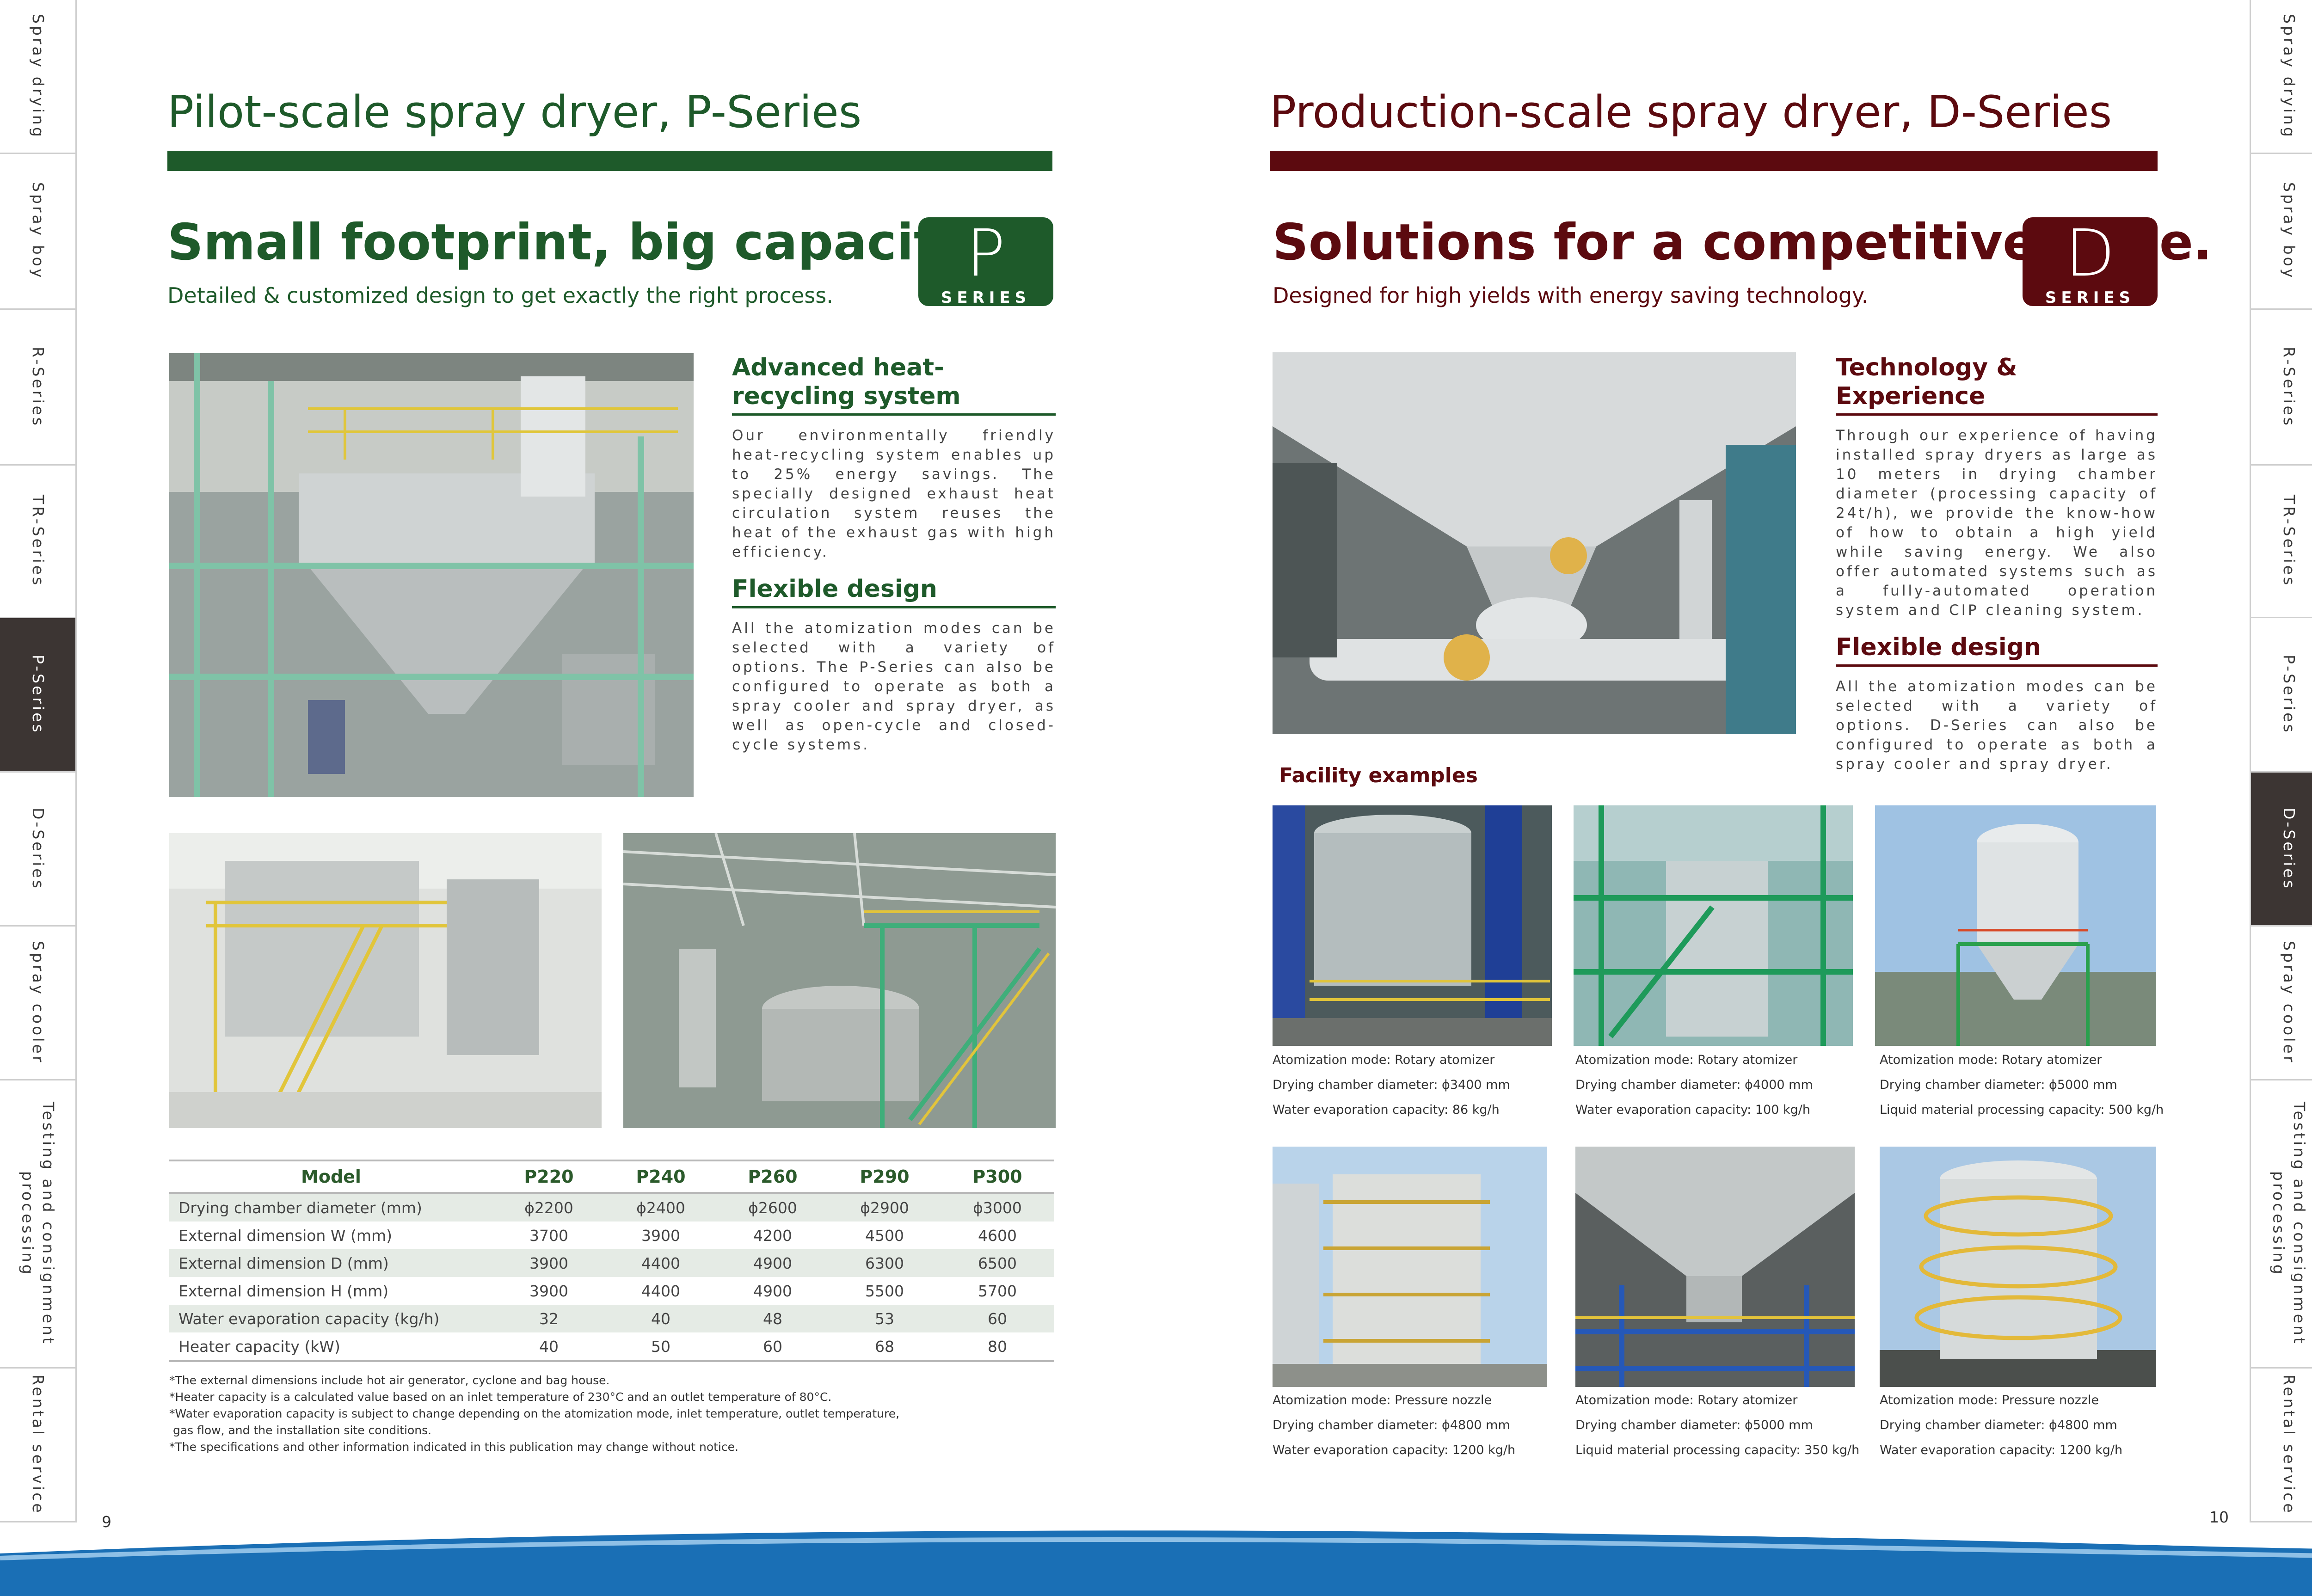  What do you see at coordinates (1998, 1085) in the screenshot?
I see `caption-line: Drying chamber diameter: ϕ5000 mm` at bounding box center [1998, 1085].